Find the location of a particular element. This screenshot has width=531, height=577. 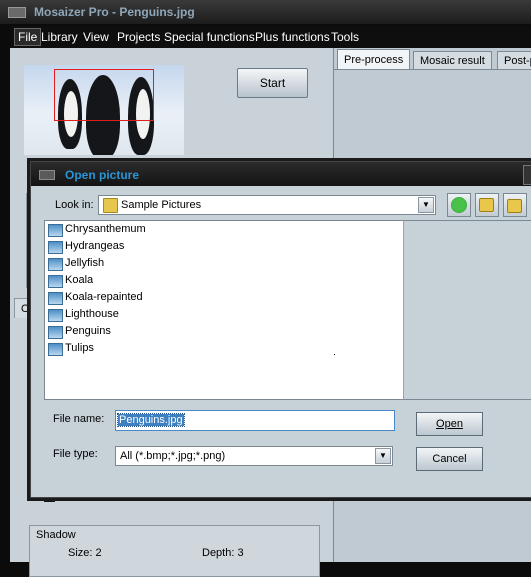

dialog-window-button is located at coordinates (527, 175).